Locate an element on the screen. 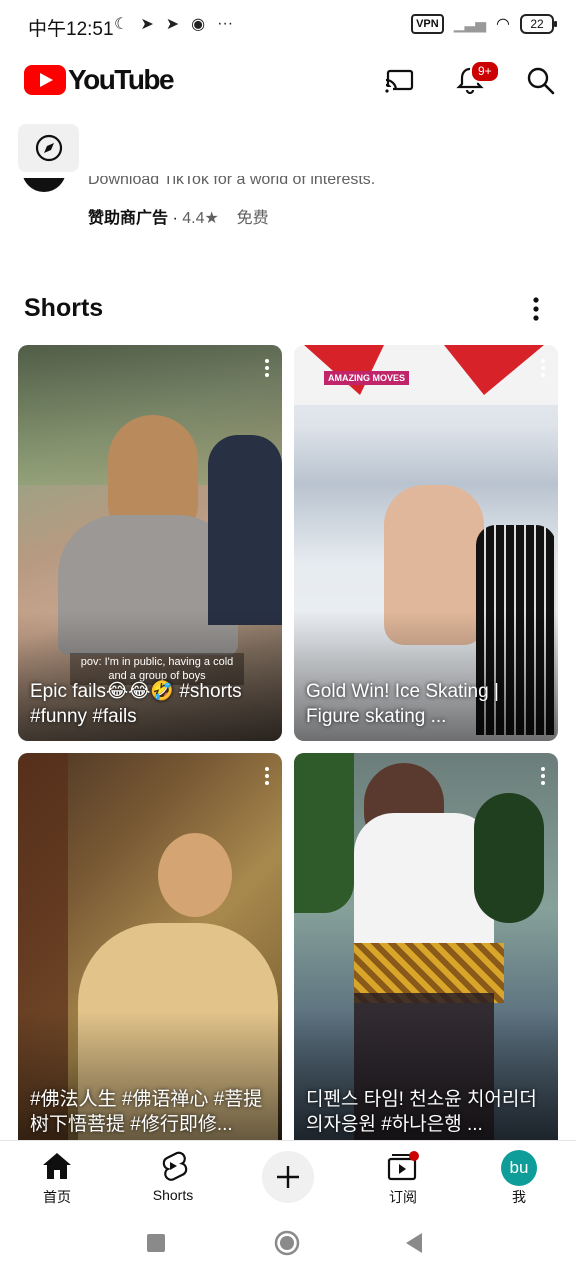 This screenshot has width=576, height=1280. vpn-badge: VPN is located at coordinates (427, 24).